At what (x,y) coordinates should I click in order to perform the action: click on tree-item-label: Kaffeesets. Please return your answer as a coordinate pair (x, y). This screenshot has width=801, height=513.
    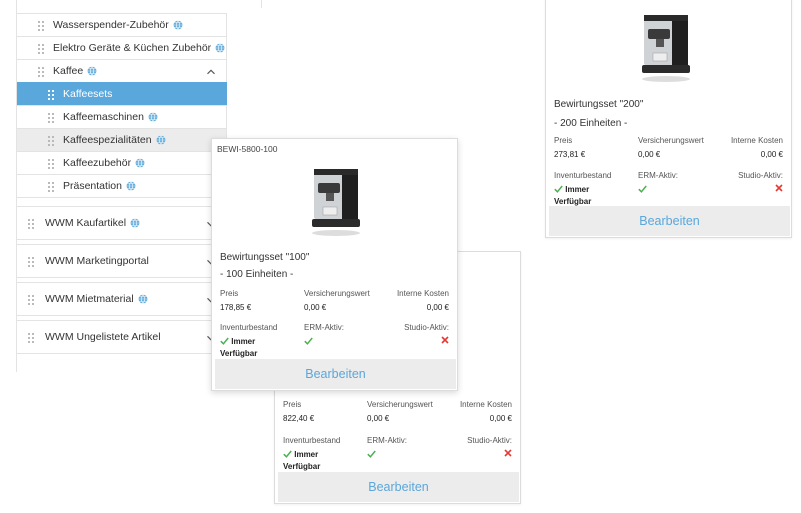
    Looking at the image, I should click on (88, 94).